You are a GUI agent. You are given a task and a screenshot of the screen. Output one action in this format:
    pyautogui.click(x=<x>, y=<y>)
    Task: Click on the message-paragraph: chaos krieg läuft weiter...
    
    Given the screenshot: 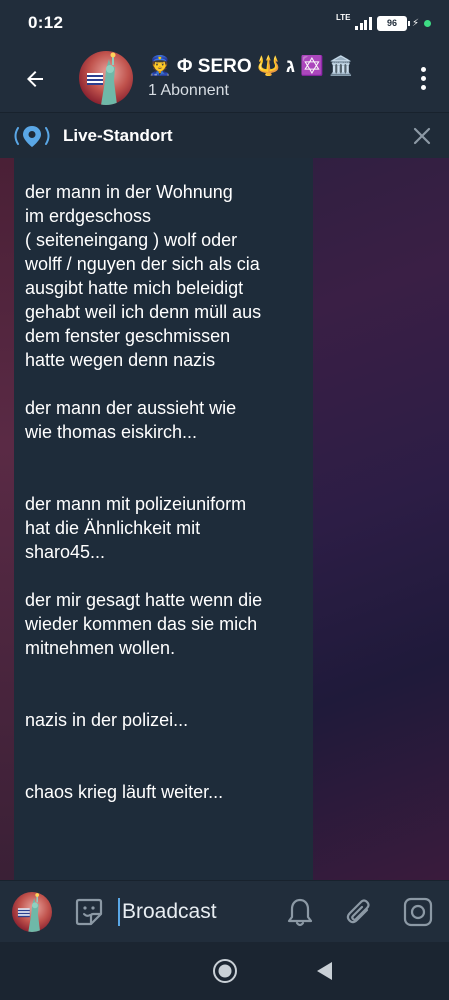 What is the action you would take?
    pyautogui.click(x=124, y=792)
    